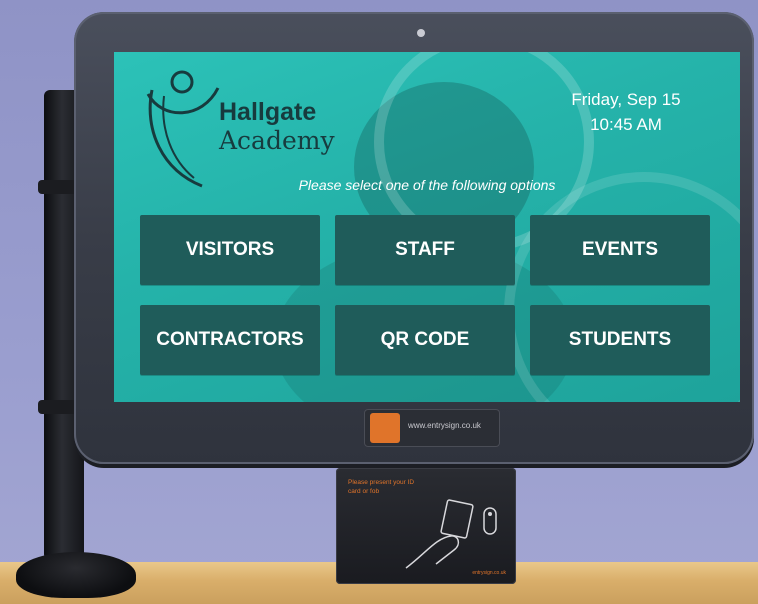 This screenshot has height=604, width=758. I want to click on stand-base, so click(76, 575).